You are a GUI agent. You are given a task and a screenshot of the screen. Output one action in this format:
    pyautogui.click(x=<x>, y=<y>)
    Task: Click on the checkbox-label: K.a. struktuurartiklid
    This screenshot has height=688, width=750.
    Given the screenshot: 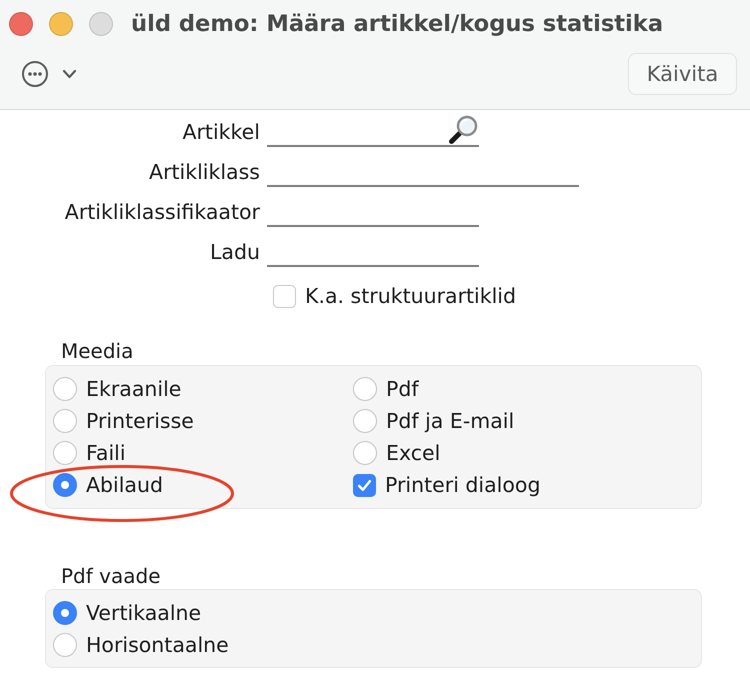 What is the action you would take?
    pyautogui.click(x=410, y=296)
    